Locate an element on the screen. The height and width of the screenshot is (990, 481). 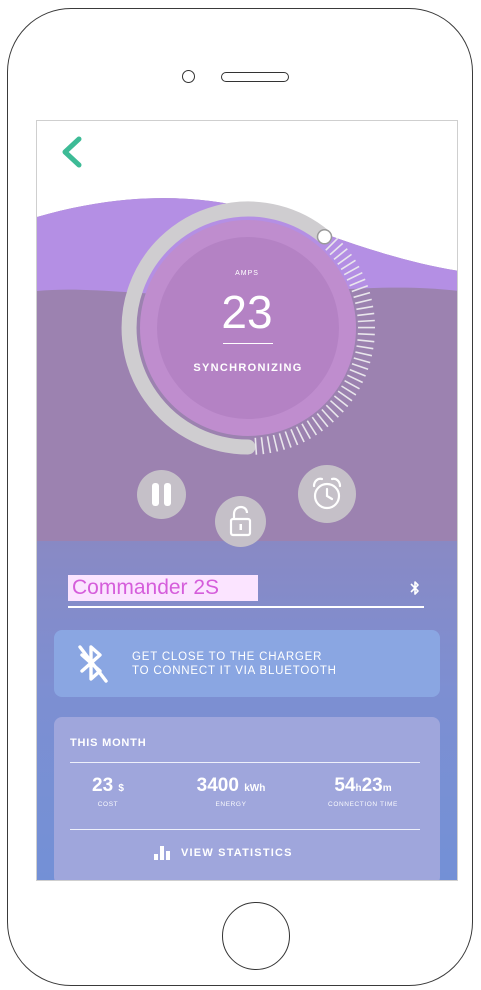
lock-button is located at coordinates (240, 521).